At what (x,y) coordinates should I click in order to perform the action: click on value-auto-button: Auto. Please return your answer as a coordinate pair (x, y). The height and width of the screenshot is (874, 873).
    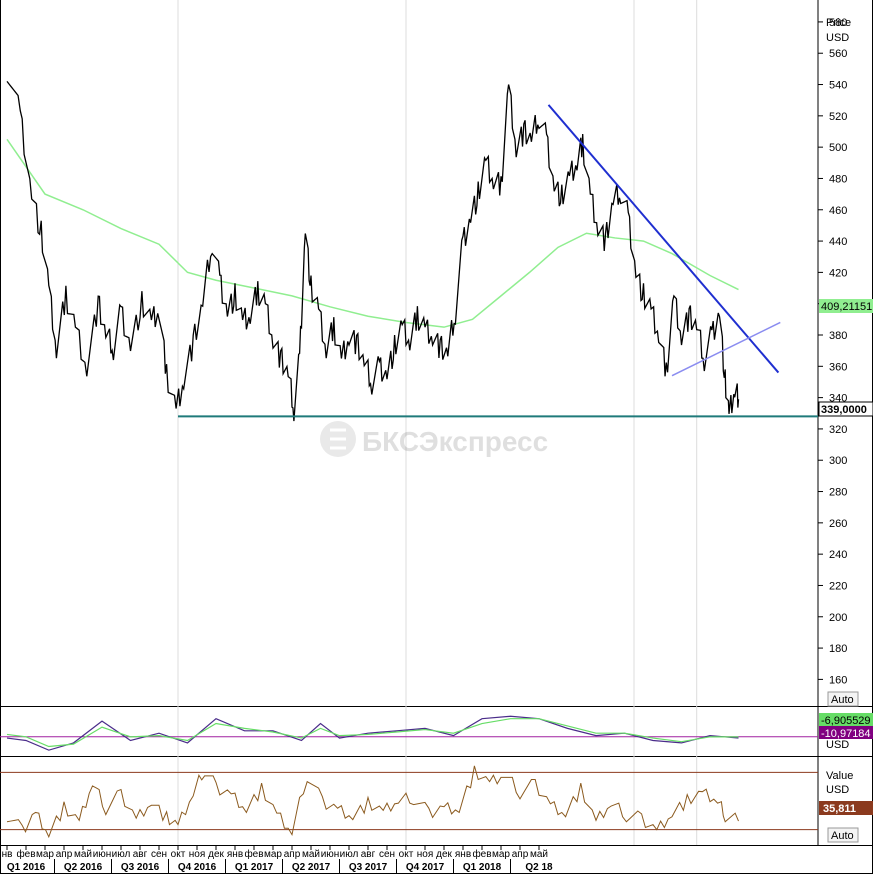
    Looking at the image, I should click on (843, 835).